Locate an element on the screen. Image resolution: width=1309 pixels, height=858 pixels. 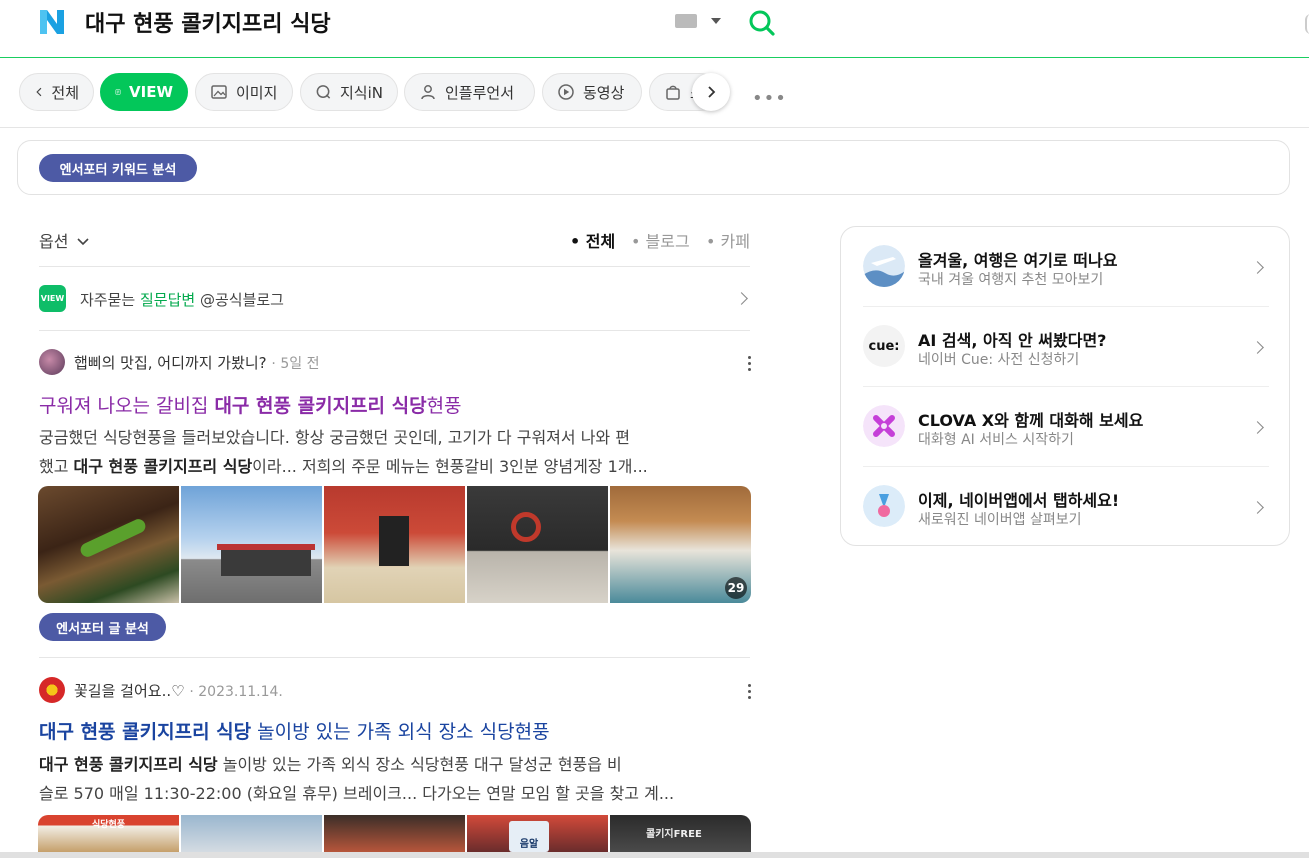
search-query-input: 대구 현풍 콜키지프리 식당 is located at coordinates (208, 22).